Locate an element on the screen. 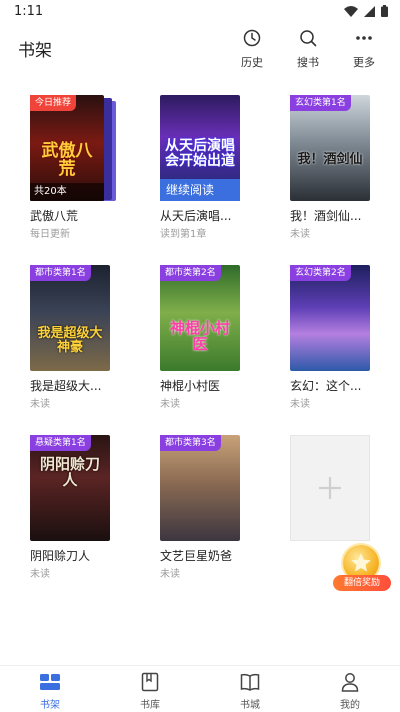 The image size is (400, 712). more-button: 更多 is located at coordinates (364, 49).